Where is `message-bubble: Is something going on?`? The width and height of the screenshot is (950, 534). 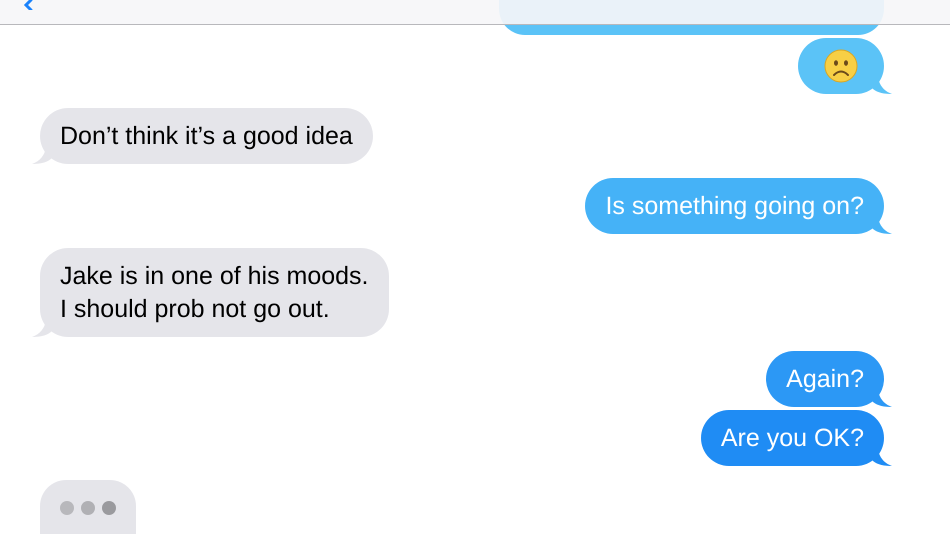 message-bubble: Is something going on? is located at coordinates (734, 206).